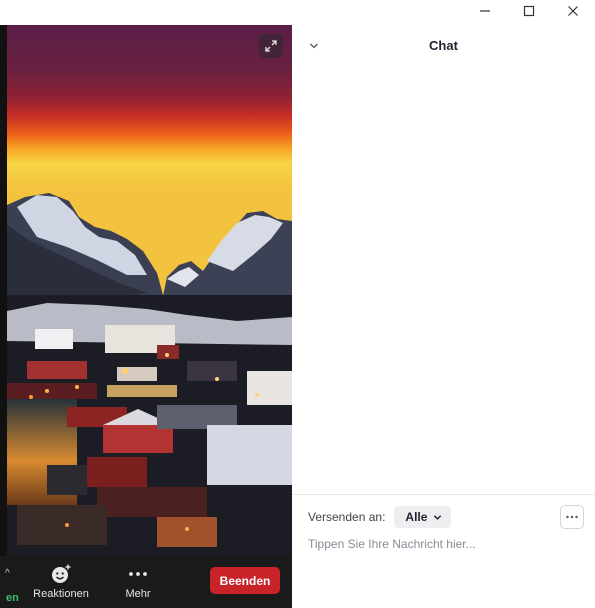 This screenshot has height=608, width=595. I want to click on chevron-down-icon, so click(437, 517).